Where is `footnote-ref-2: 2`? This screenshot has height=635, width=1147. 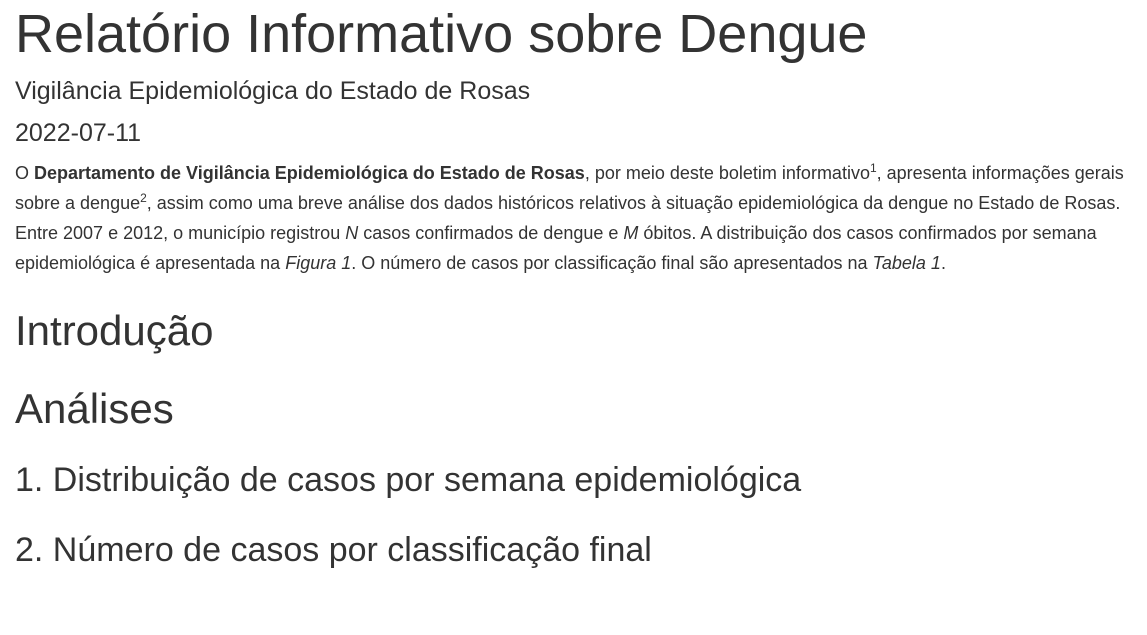 footnote-ref-2: 2 is located at coordinates (143, 198).